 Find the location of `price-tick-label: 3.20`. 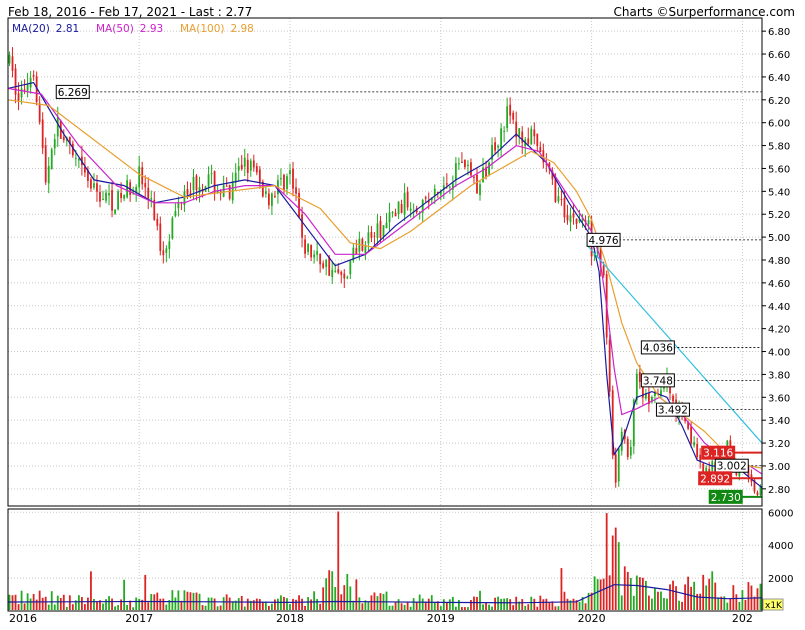

price-tick-label: 3.20 is located at coordinates (779, 444).